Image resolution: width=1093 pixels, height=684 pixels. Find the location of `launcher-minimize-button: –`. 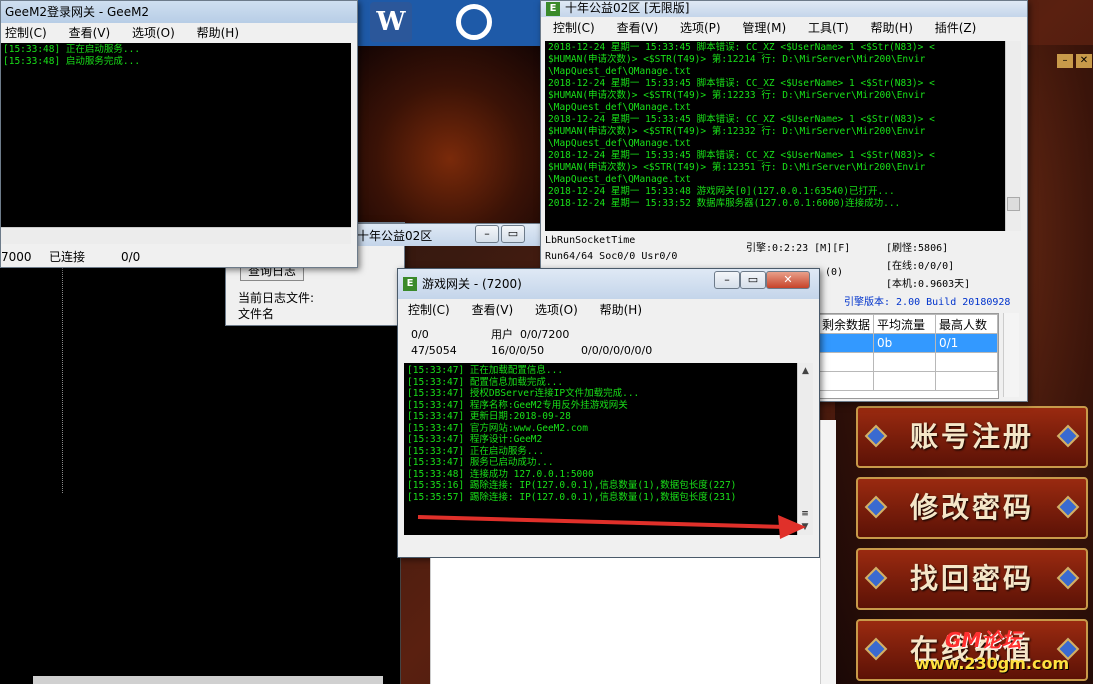

launcher-minimize-button: – is located at coordinates (1065, 61).